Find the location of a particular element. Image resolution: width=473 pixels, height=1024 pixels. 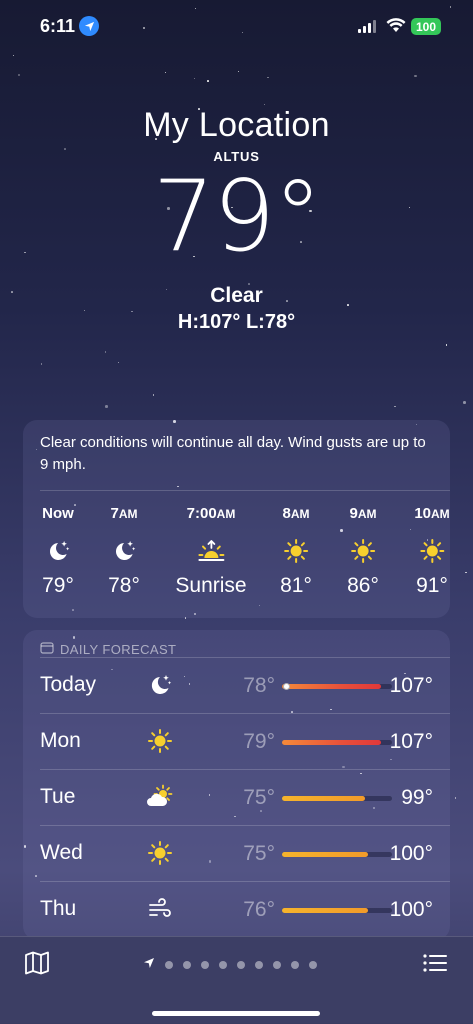

partly-cloudy-icon is located at coordinates (160, 797).